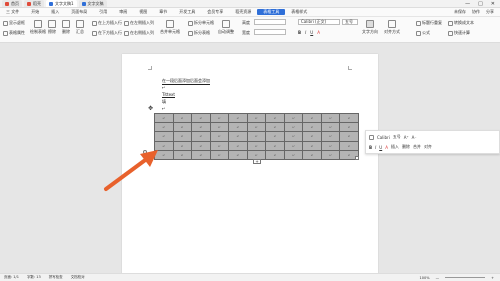 The height and width of the screenshot is (281, 500). What do you see at coordinates (392, 27) in the screenshot?
I see `alignment-button: 对齐方式` at bounding box center [392, 27].